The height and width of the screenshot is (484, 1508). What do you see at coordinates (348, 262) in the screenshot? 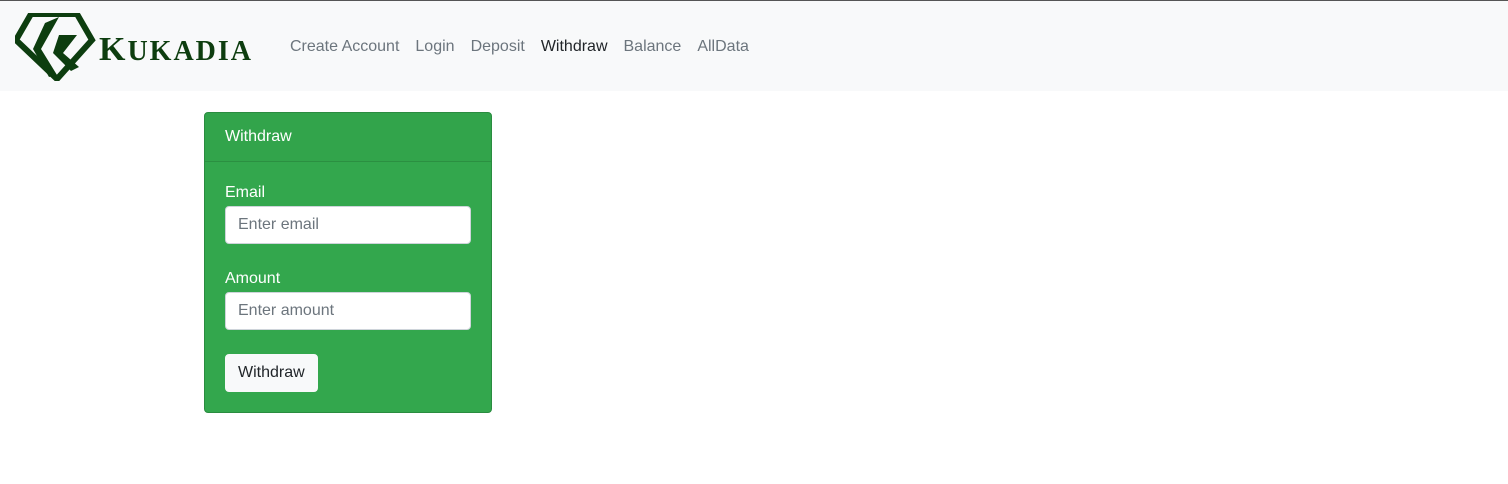
I see `withdraw-card: Withdraw Email Amount Withdraw` at bounding box center [348, 262].